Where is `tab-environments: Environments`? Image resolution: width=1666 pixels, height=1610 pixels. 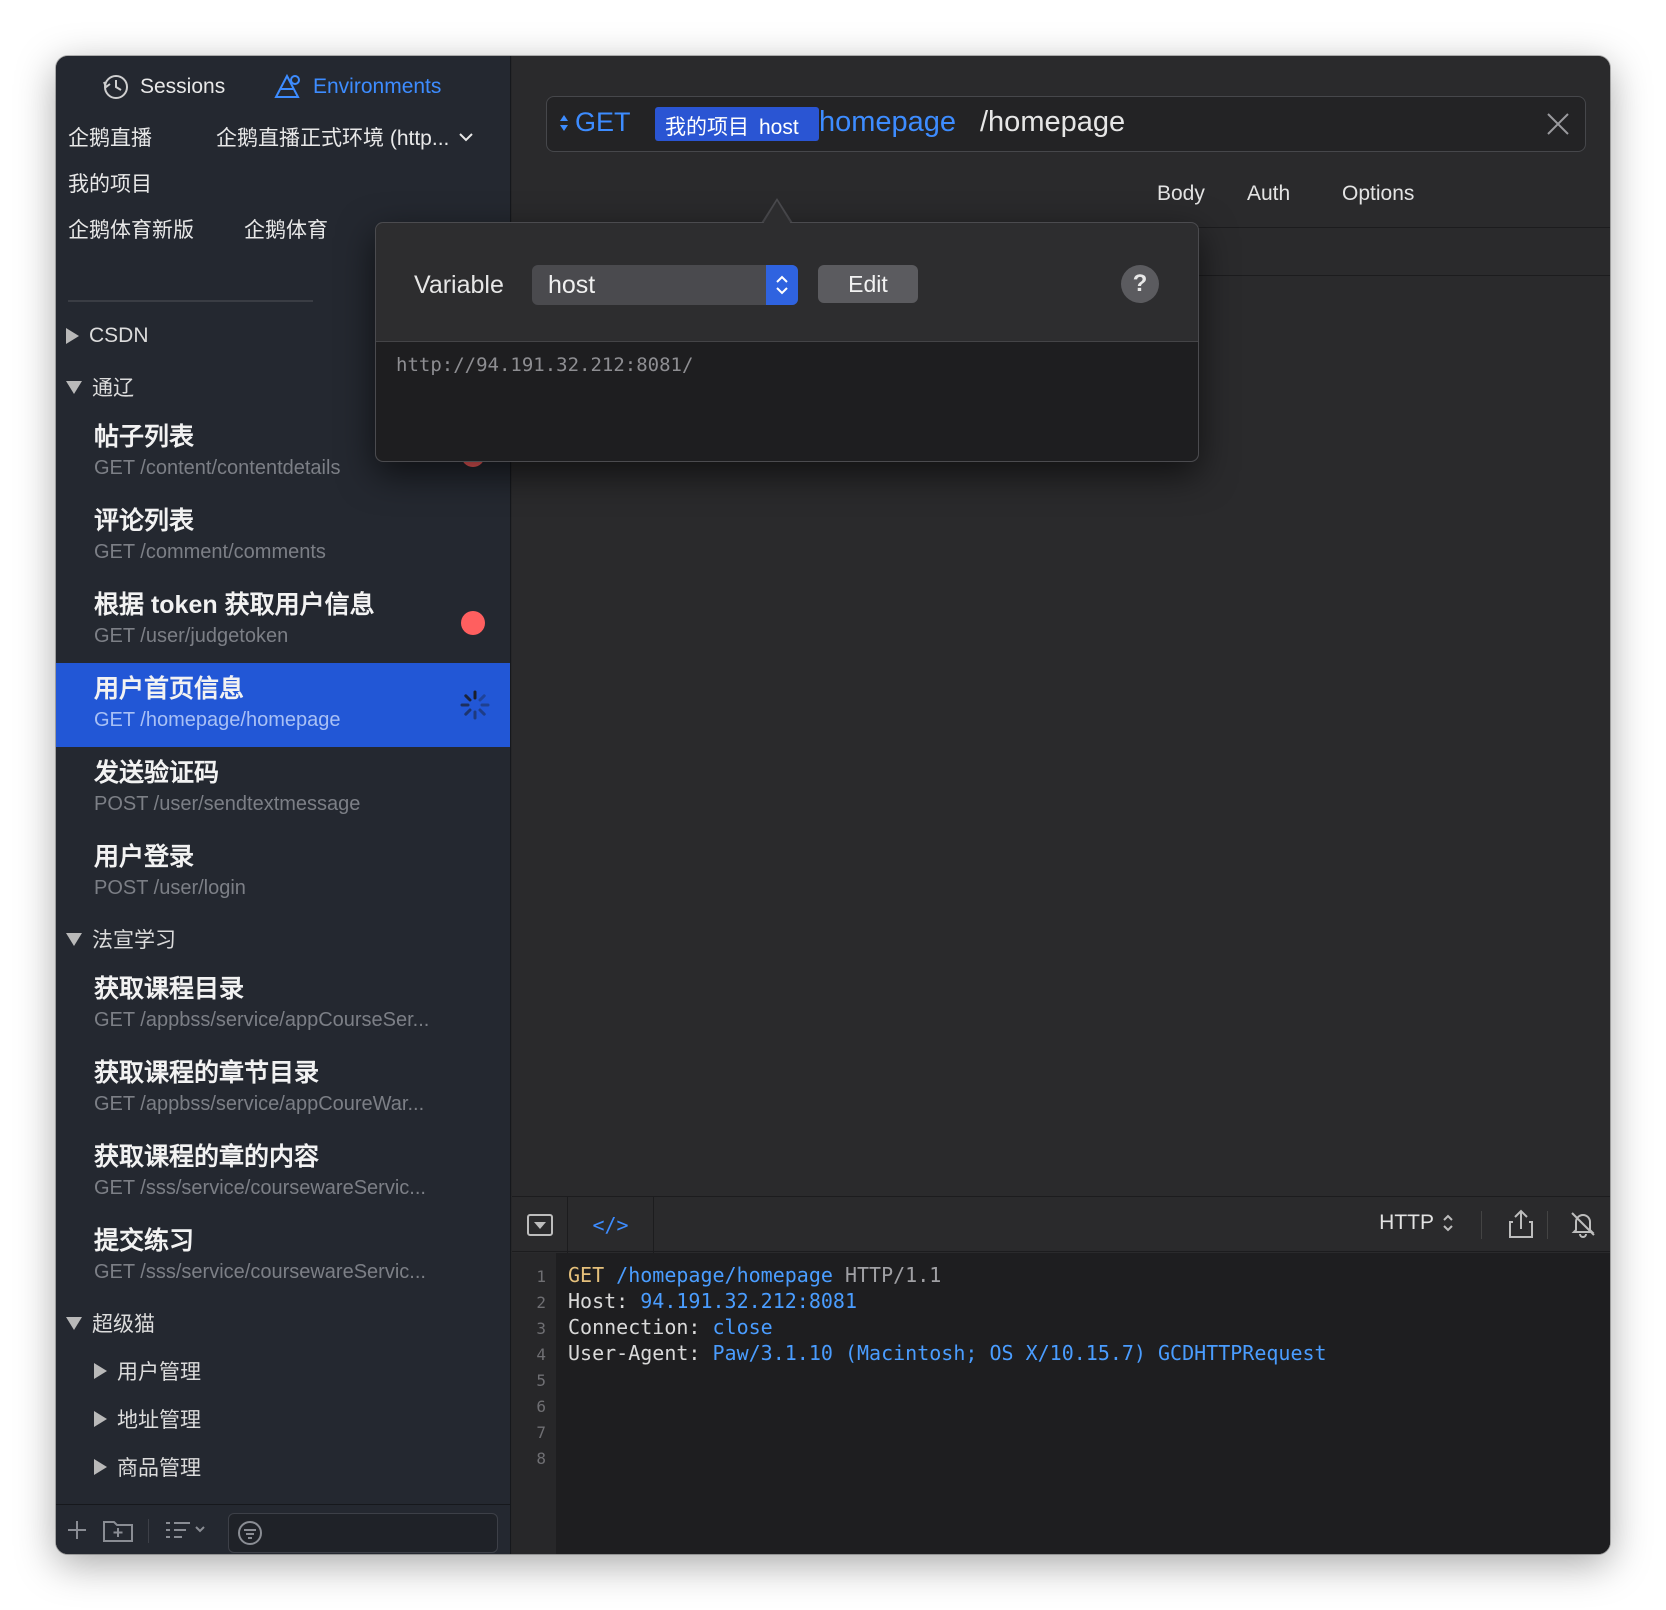 tab-environments: Environments is located at coordinates (357, 87).